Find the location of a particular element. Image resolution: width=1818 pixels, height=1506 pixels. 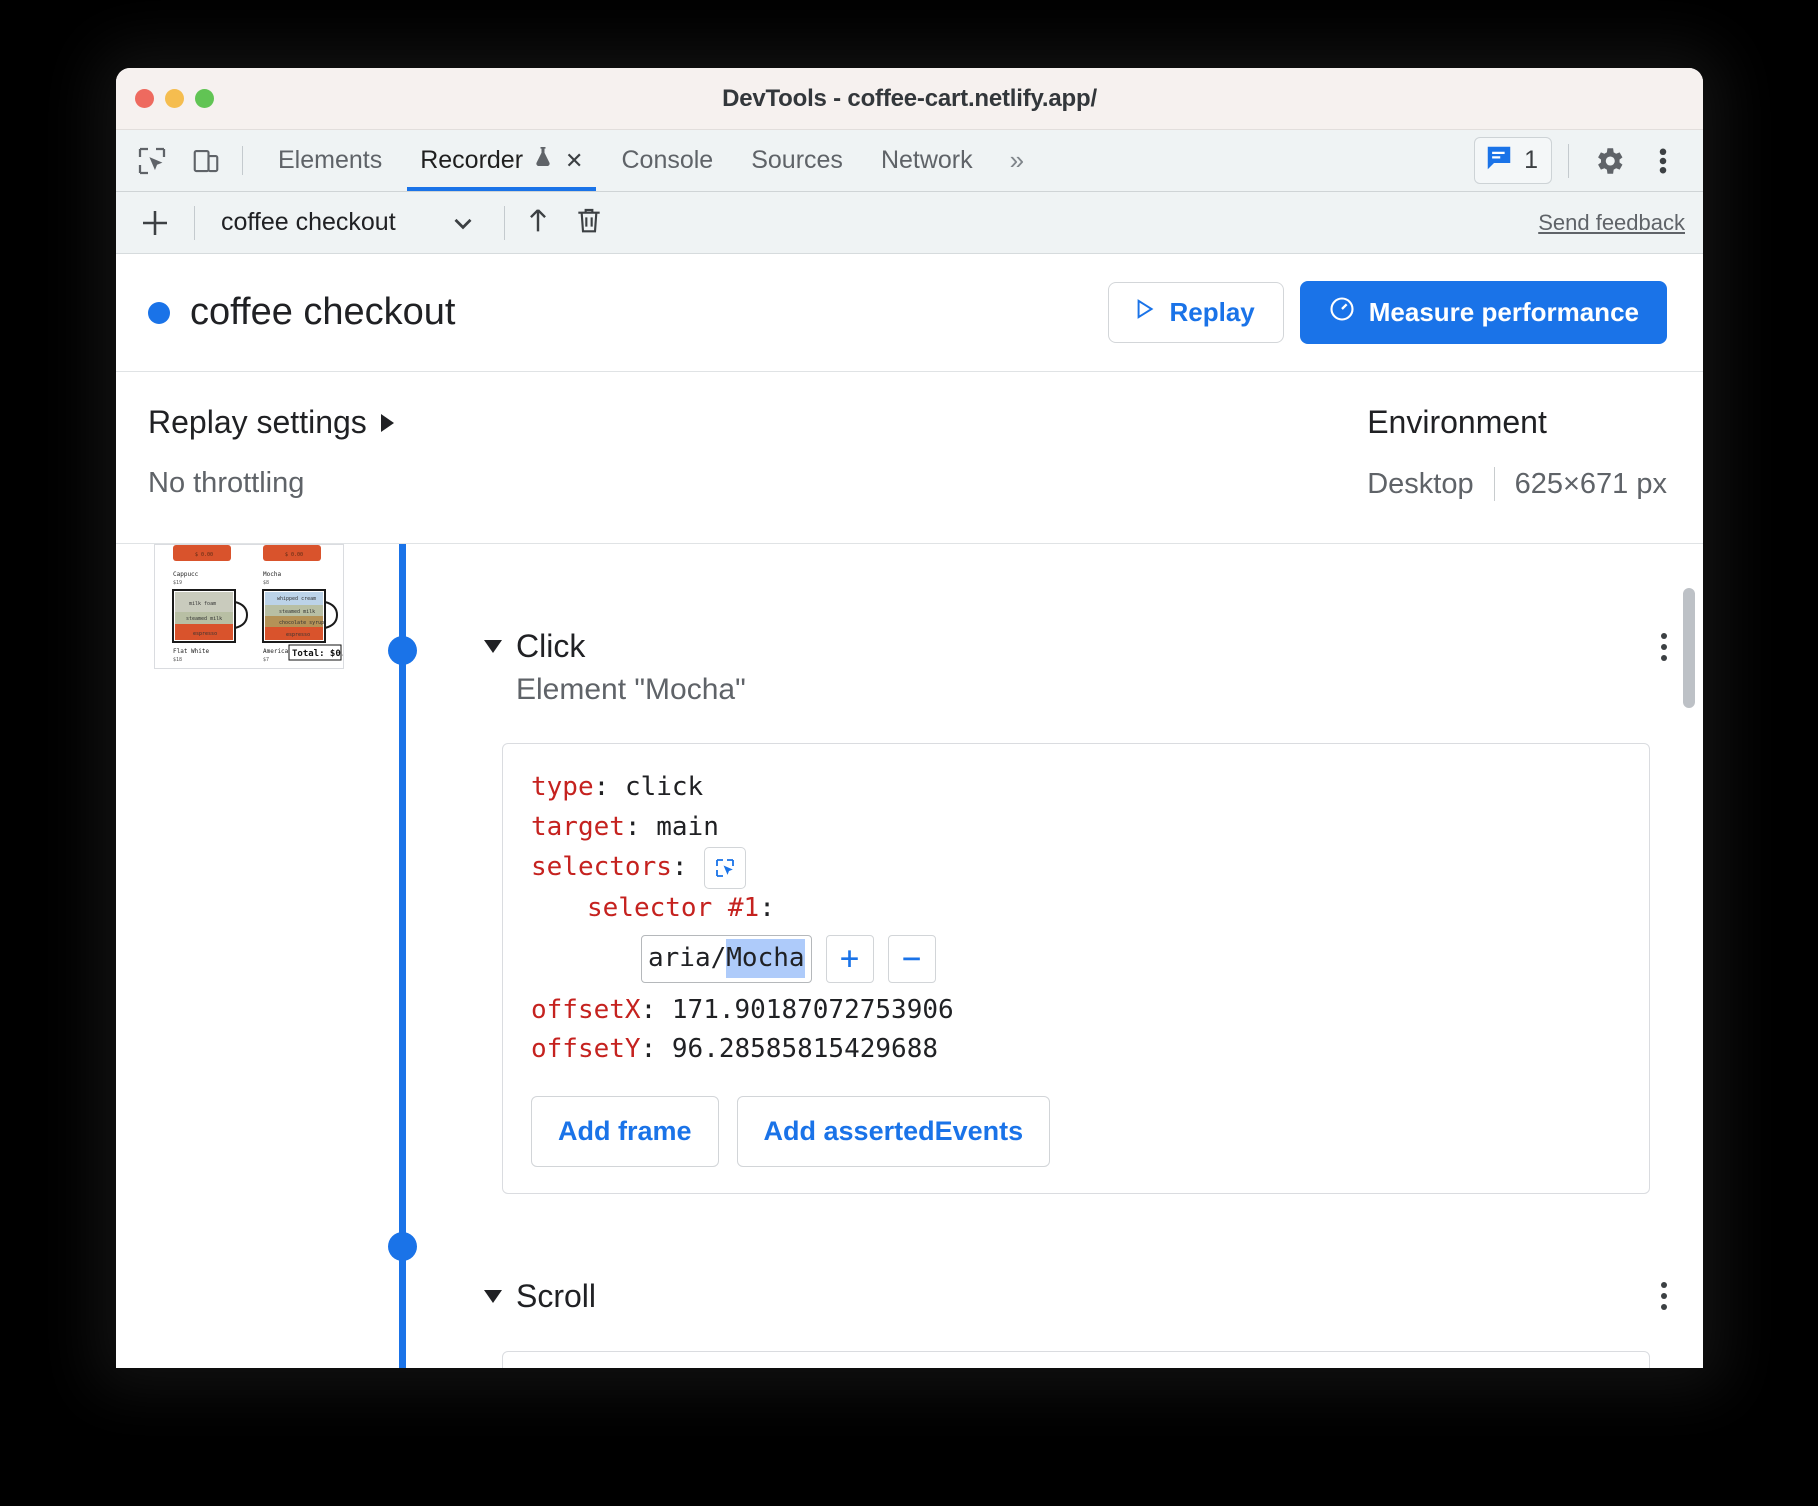

tab-elements-label: Elements is located at coordinates (330, 160).